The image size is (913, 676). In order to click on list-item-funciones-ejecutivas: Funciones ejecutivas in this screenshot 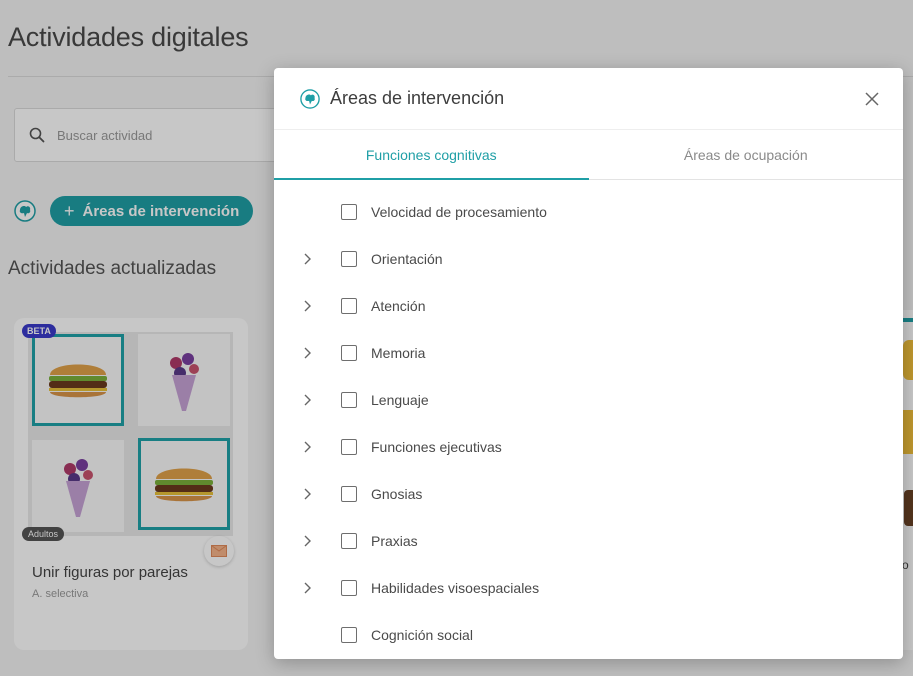, I will do `click(588, 446)`.